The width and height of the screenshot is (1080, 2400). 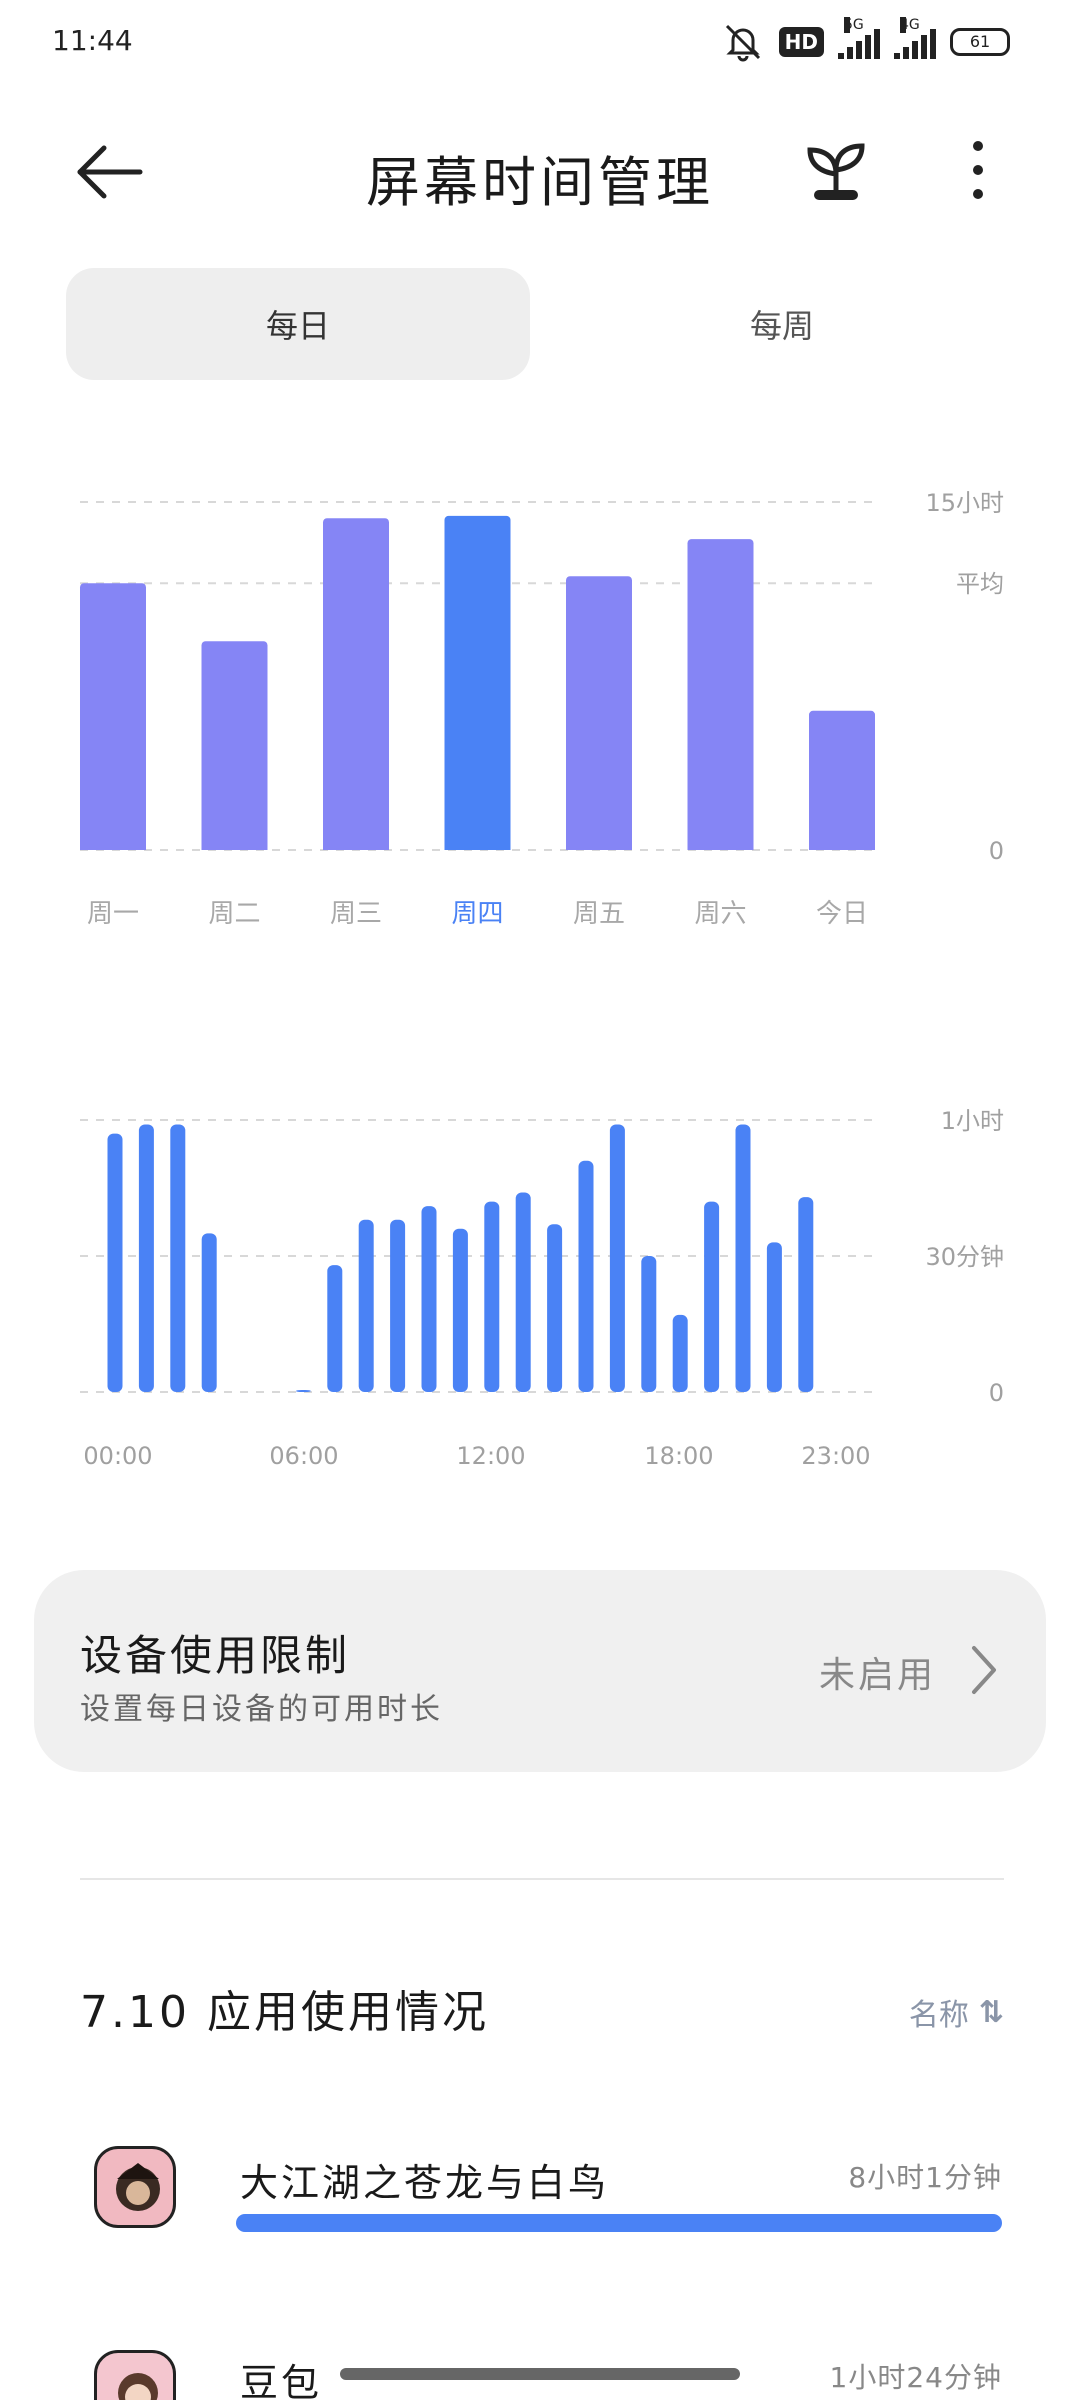 What do you see at coordinates (92, 40) in the screenshot?
I see `status-time: 11:44` at bounding box center [92, 40].